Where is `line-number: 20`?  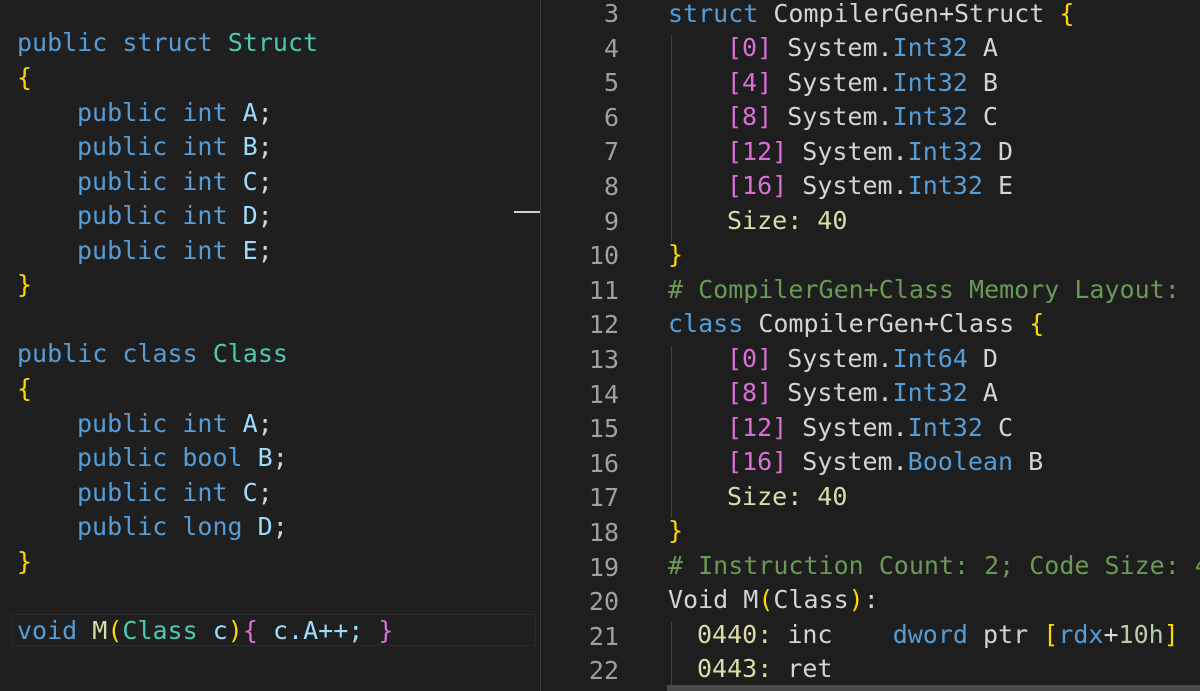 line-number: 20 is located at coordinates (603, 602).